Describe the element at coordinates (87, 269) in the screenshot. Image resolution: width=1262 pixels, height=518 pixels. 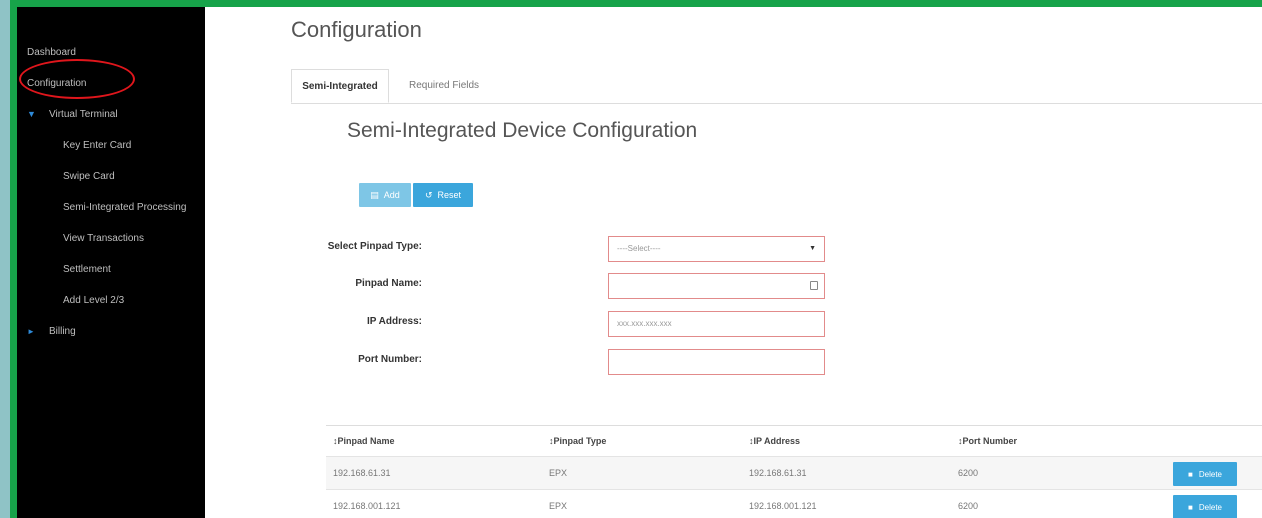
I see `sidebar-item-settlement: Settlement` at that location.